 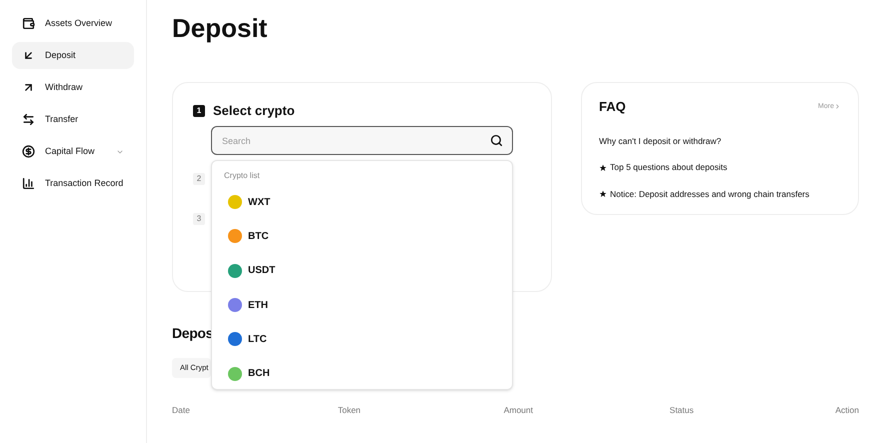 I want to click on sidebar-item: Assets Overview, so click(x=73, y=23).